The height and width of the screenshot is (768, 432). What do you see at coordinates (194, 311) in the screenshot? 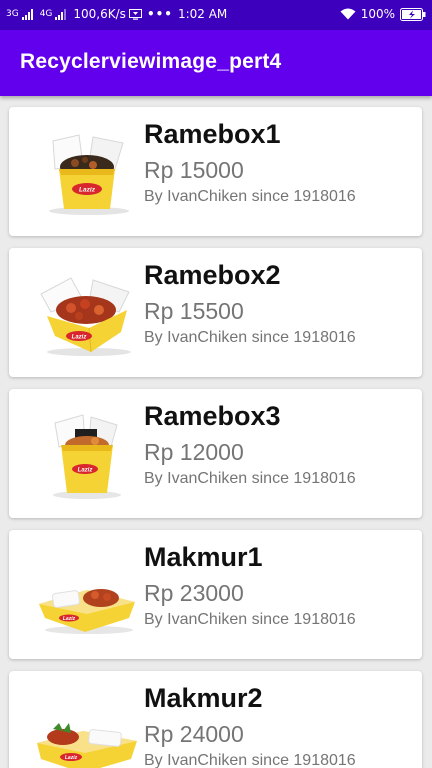
I see `item-price: Rp 15500` at bounding box center [194, 311].